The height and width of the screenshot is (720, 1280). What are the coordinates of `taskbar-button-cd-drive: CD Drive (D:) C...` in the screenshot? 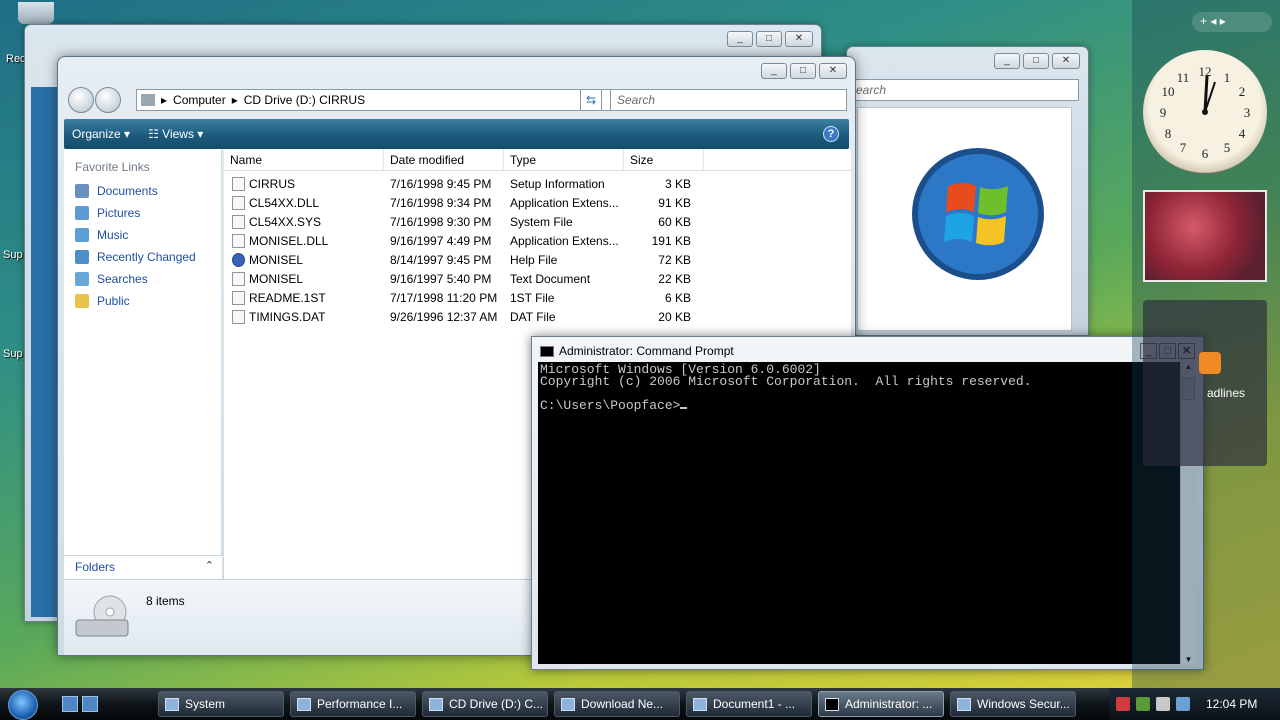 It's located at (485, 704).